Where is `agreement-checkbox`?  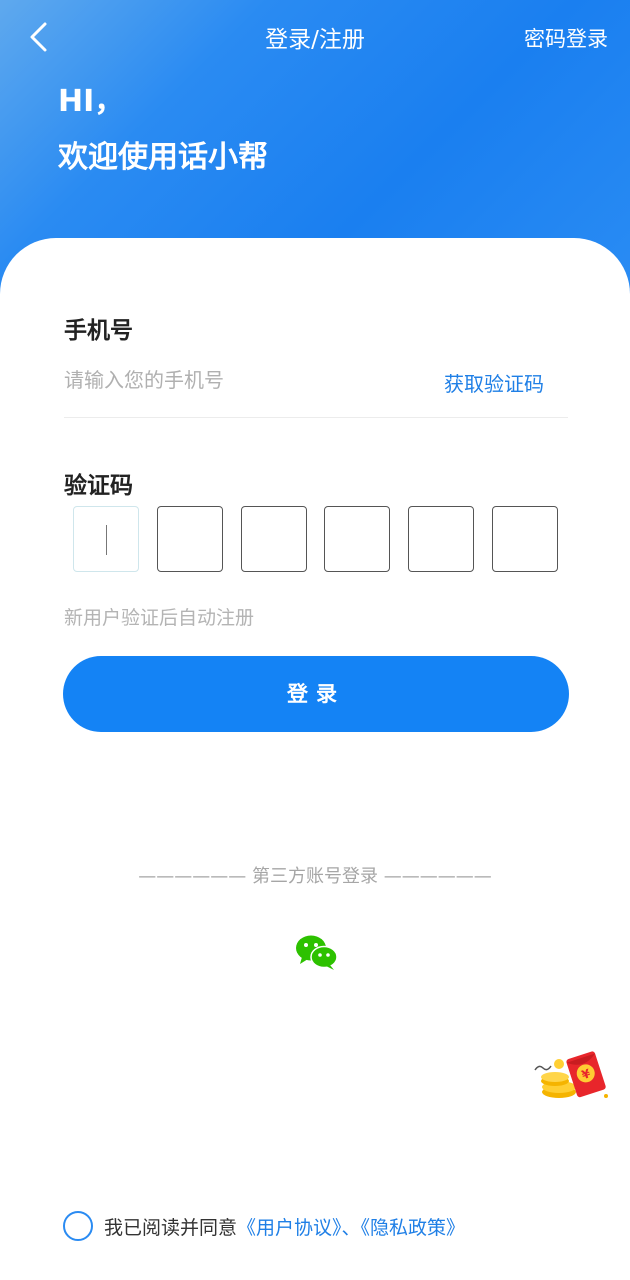 agreement-checkbox is located at coordinates (78, 1226).